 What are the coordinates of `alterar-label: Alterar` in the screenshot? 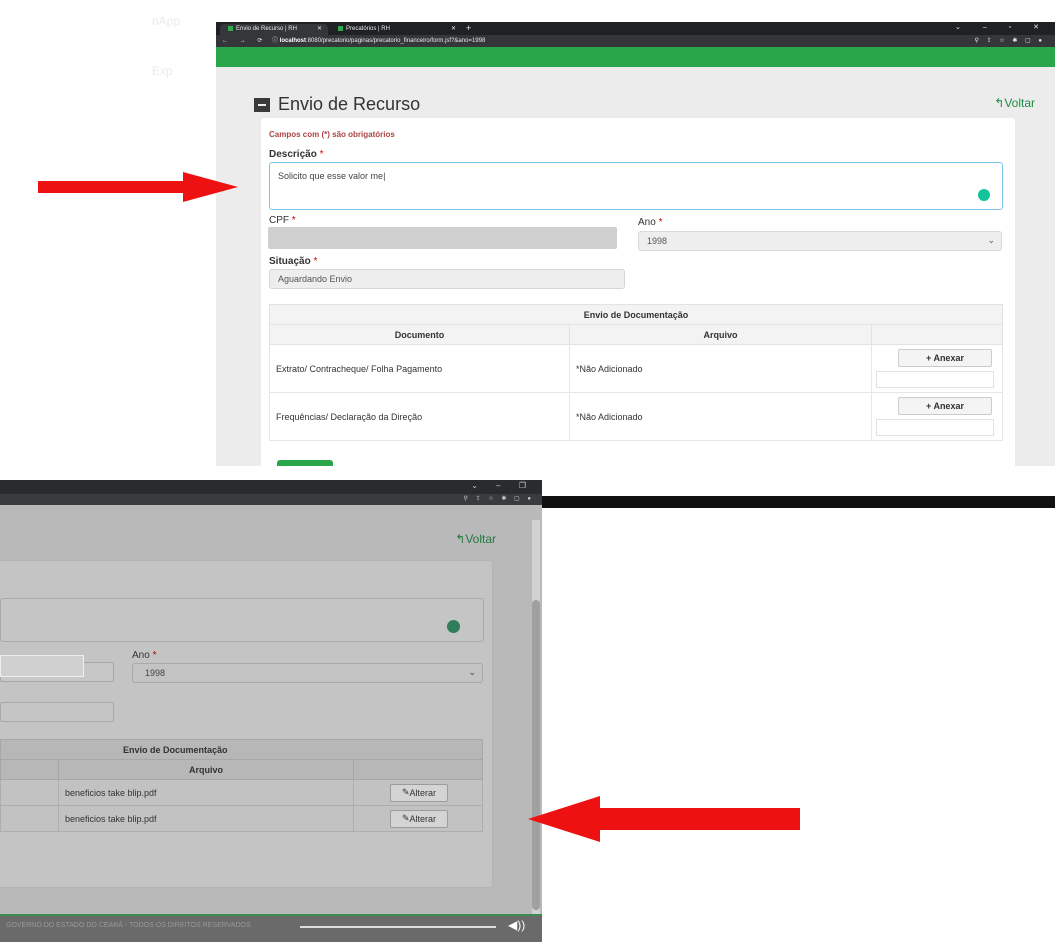 It's located at (423, 792).